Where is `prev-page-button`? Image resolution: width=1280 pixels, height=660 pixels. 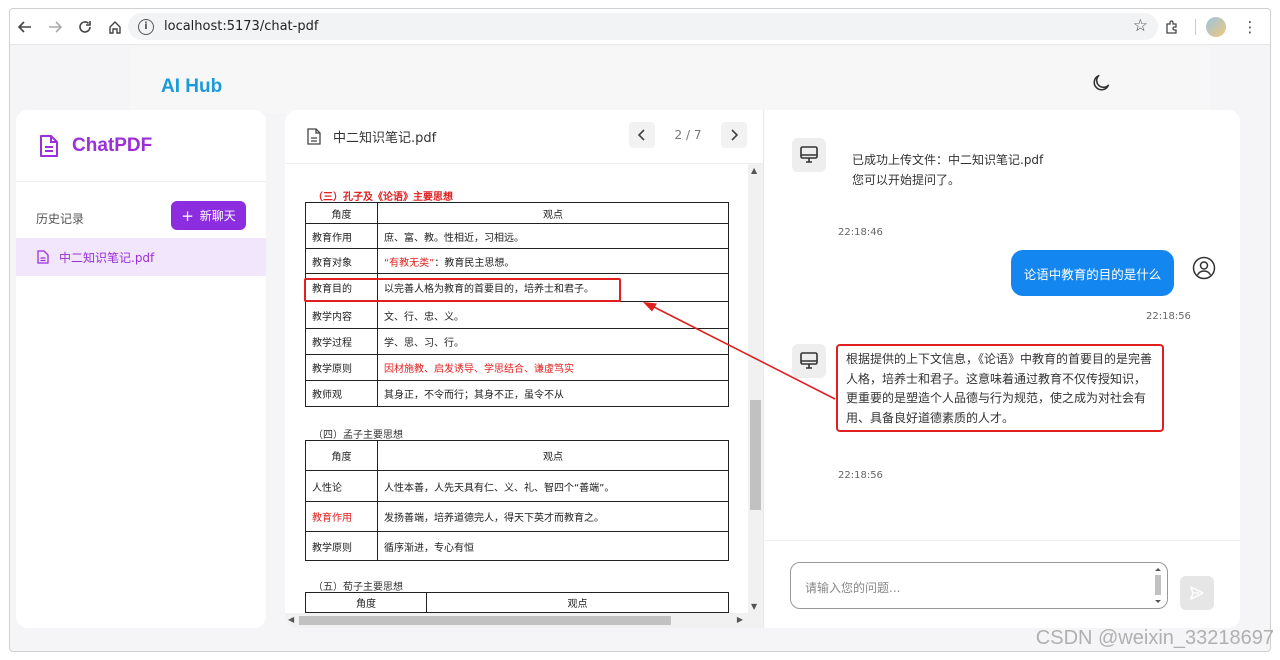 prev-page-button is located at coordinates (642, 135).